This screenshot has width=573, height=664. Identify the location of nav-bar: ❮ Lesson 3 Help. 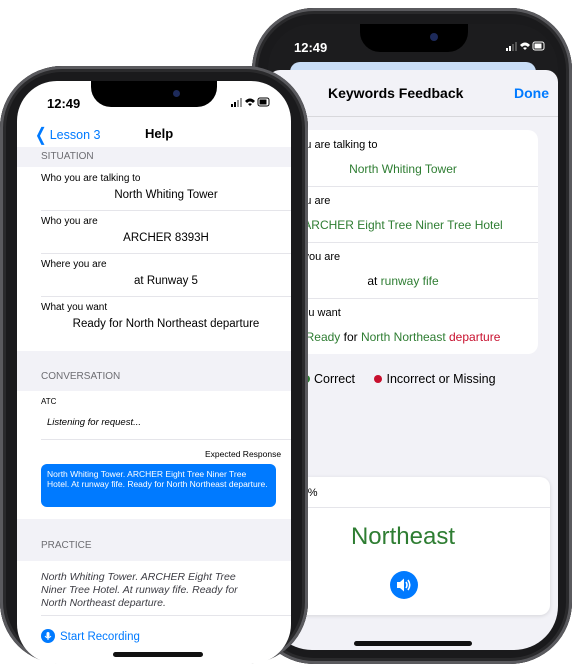
(154, 134).